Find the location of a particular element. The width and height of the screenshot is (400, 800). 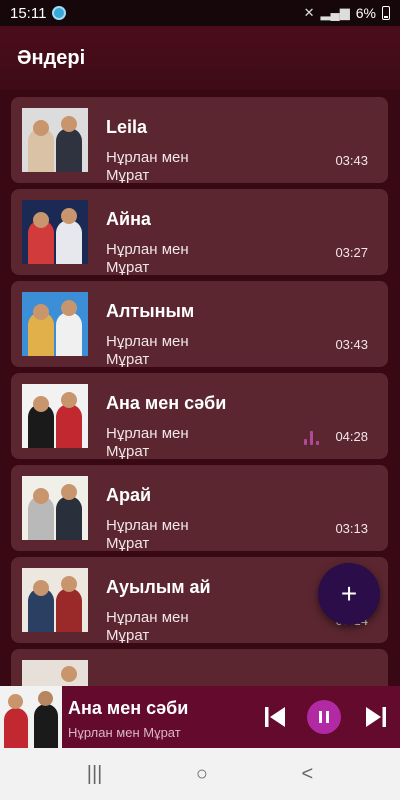

plus-icon: + is located at coordinates (349, 593).